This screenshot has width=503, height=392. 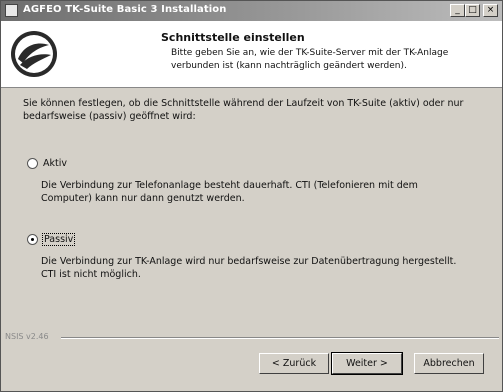 I want to click on back-button: < Zurück, so click(x=294, y=363).